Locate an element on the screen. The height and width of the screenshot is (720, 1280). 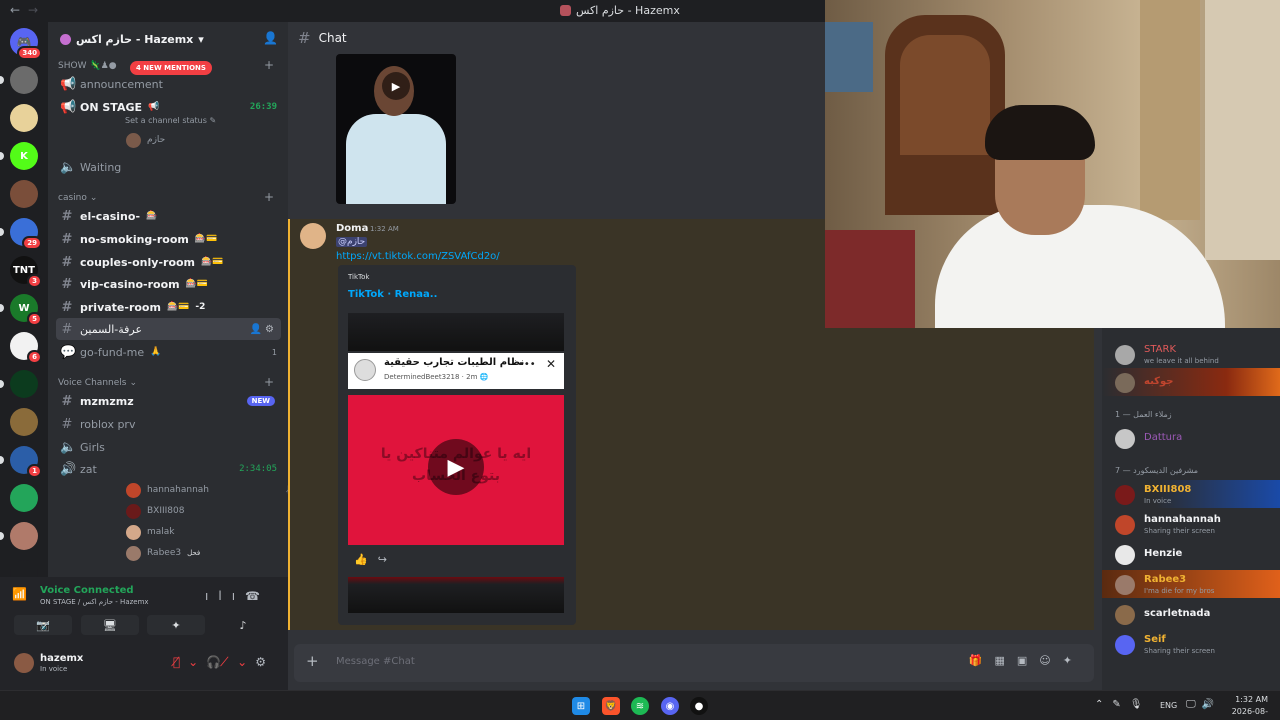
server-icon: 1 is located at coordinates (26, 462).